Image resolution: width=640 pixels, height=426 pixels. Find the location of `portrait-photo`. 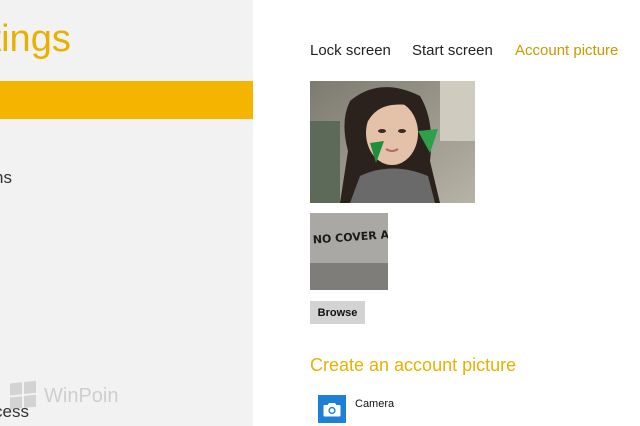

portrait-photo is located at coordinates (392, 142).